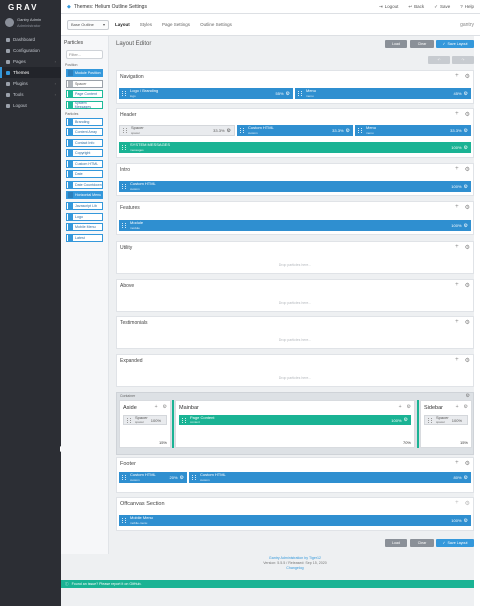 This screenshot has width=480, height=606. What do you see at coordinates (30, 72) in the screenshot?
I see `sidebar-item-themes: Themes` at bounding box center [30, 72].